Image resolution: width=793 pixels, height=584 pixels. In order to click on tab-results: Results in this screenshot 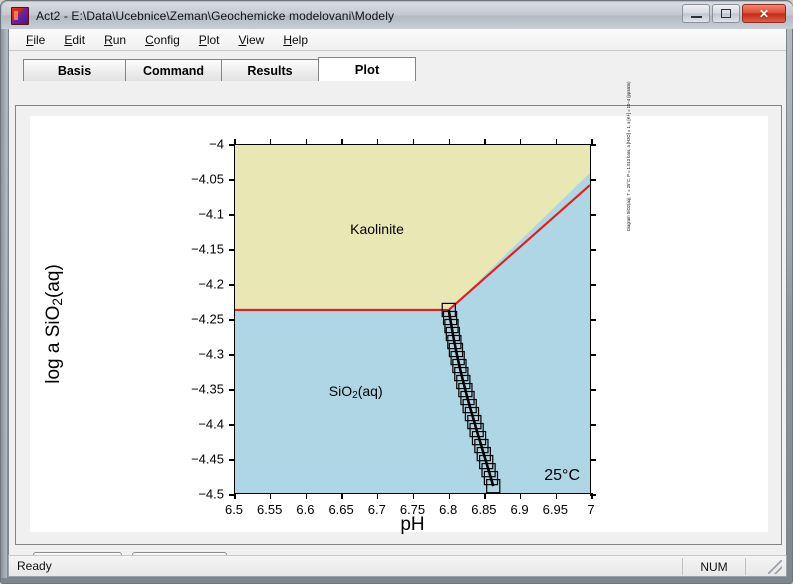, I will do `click(270, 70)`.